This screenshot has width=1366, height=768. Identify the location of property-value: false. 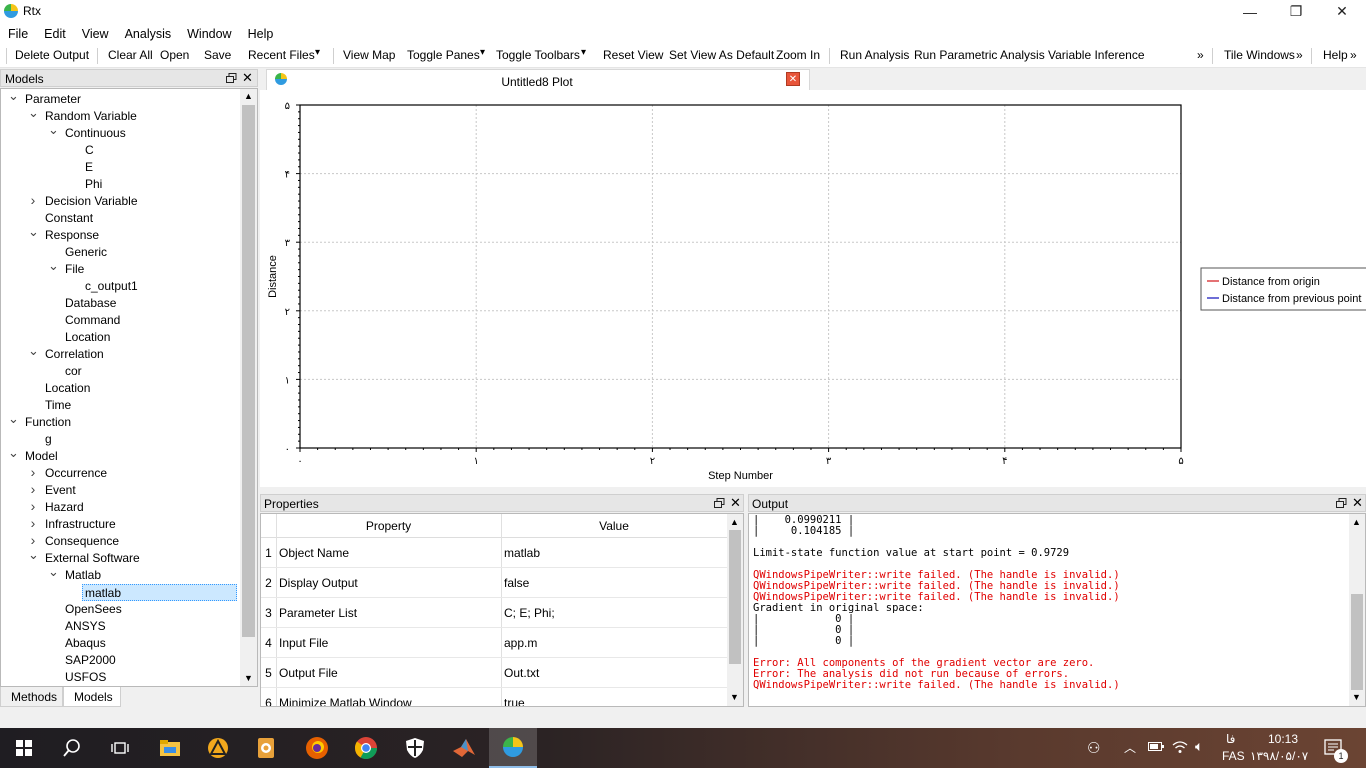
(516, 583).